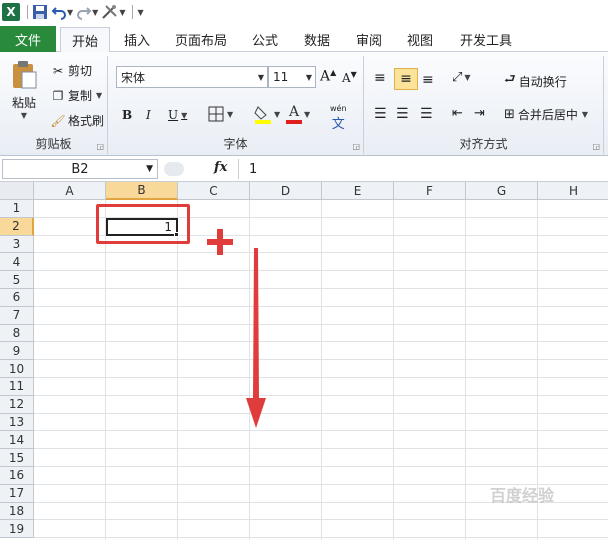  What do you see at coordinates (286, 191) in the screenshot?
I see `column-header-d: D` at bounding box center [286, 191].